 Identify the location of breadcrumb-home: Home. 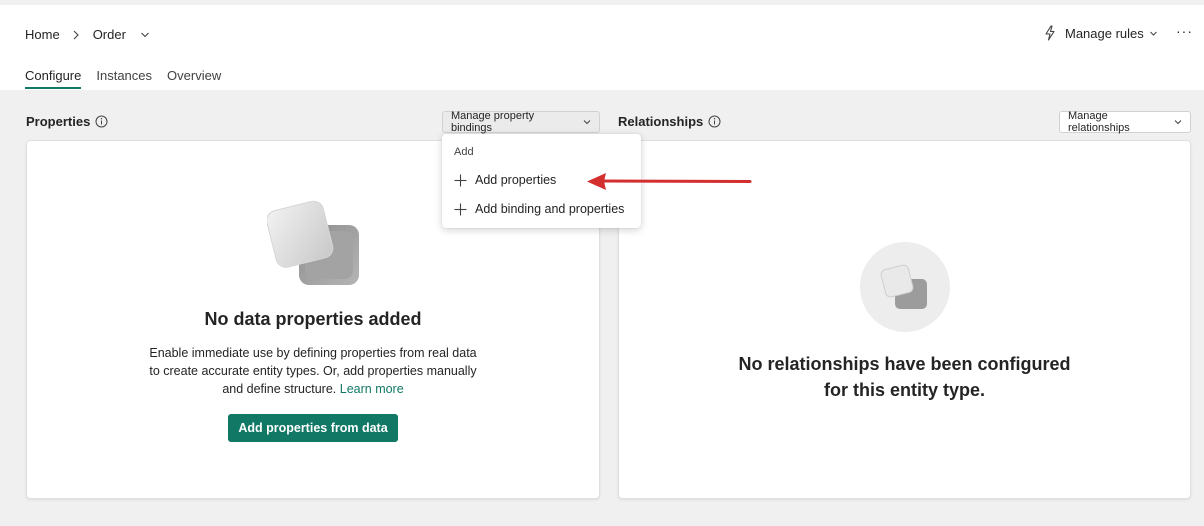
(42, 34).